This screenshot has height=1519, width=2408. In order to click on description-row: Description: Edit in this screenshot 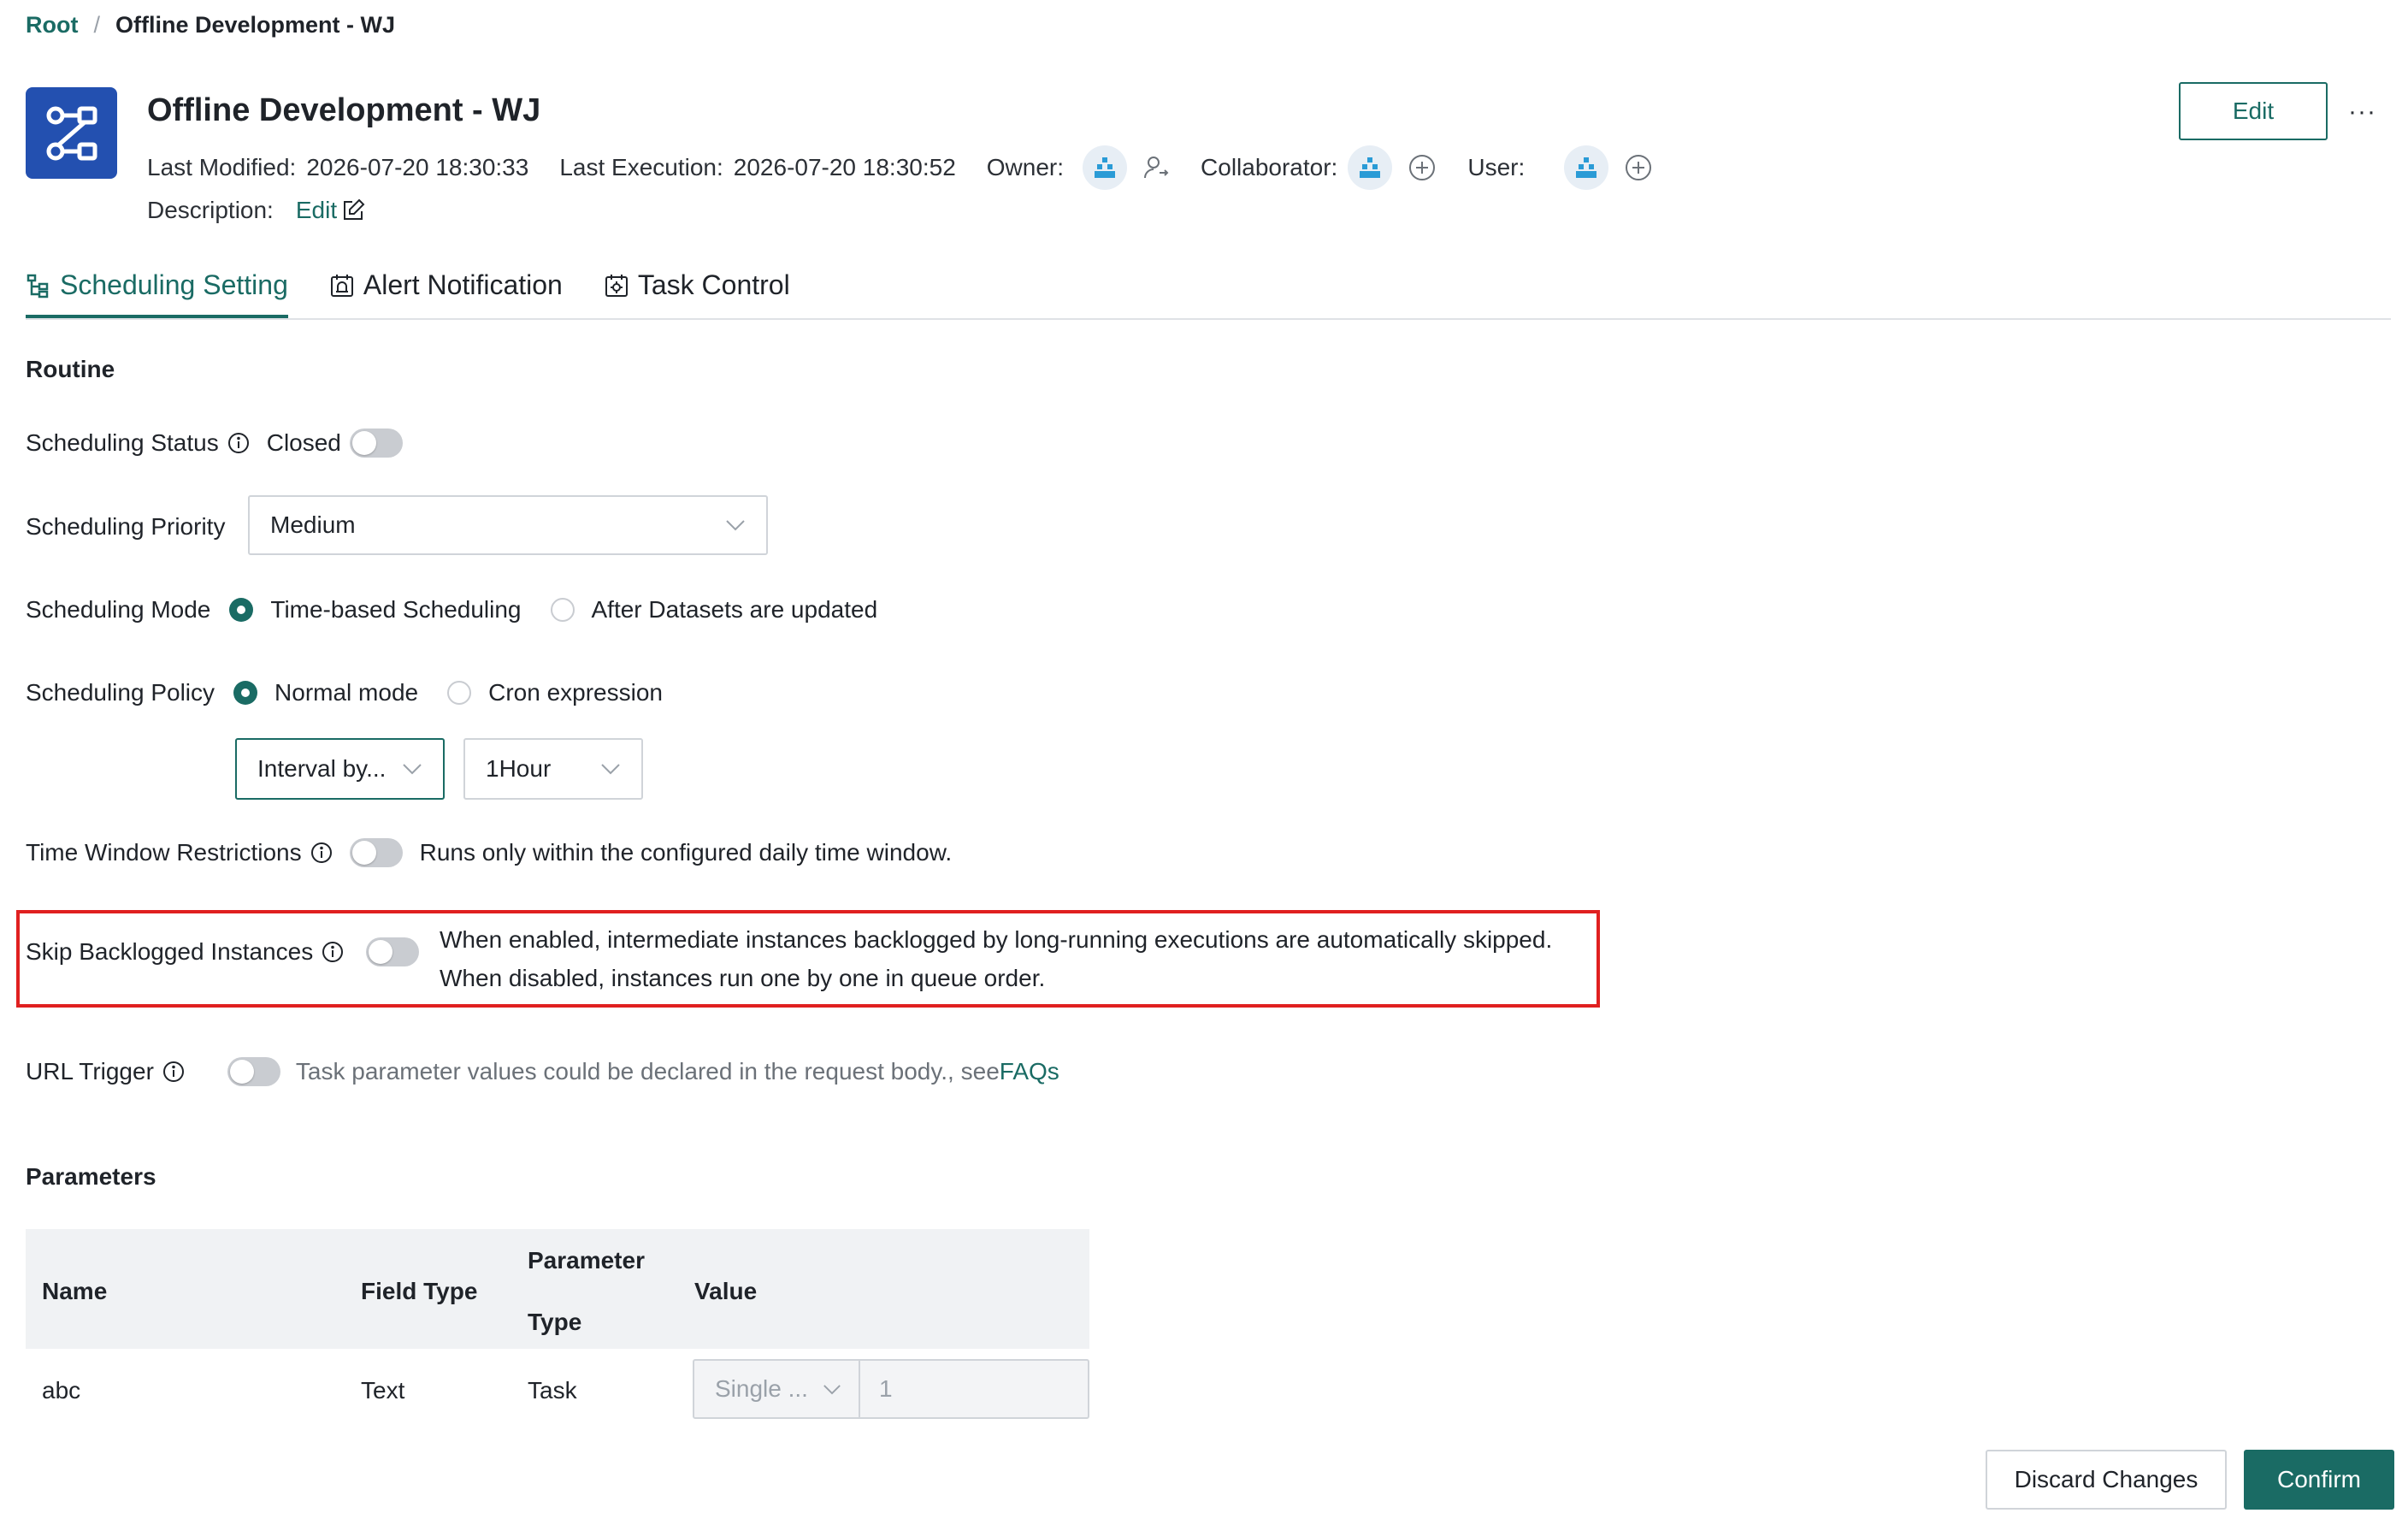, I will do `click(256, 211)`.